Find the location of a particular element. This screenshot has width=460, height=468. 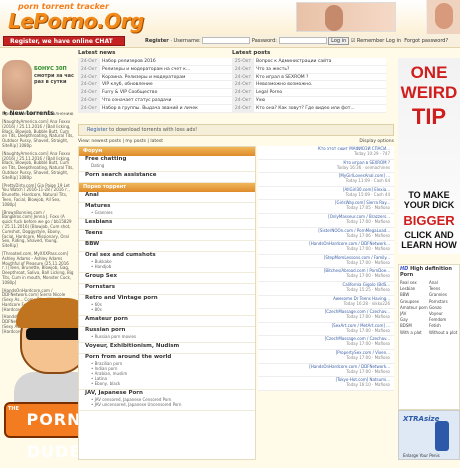

news-row: 24-Окт Набор релизеров 2016 is located at coordinates (155, 62).